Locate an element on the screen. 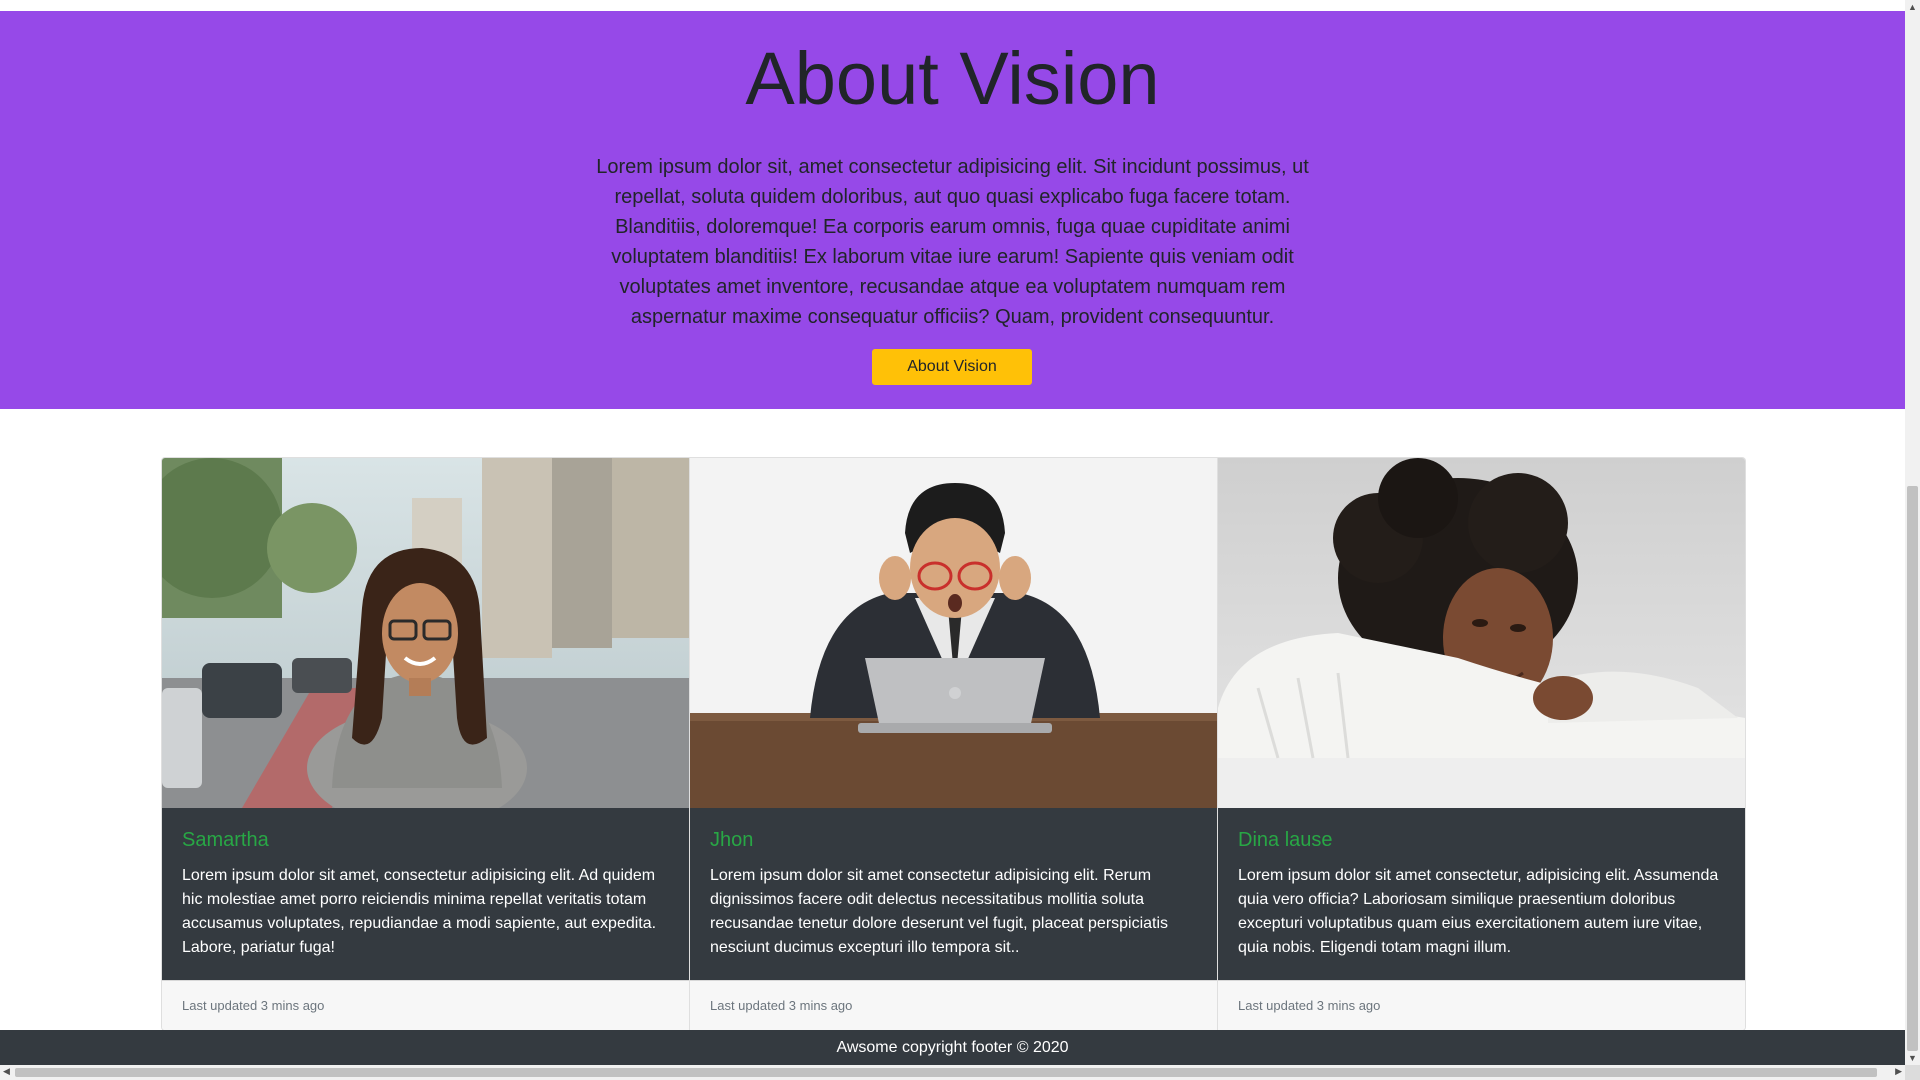  card-image-jhon is located at coordinates (953, 633).